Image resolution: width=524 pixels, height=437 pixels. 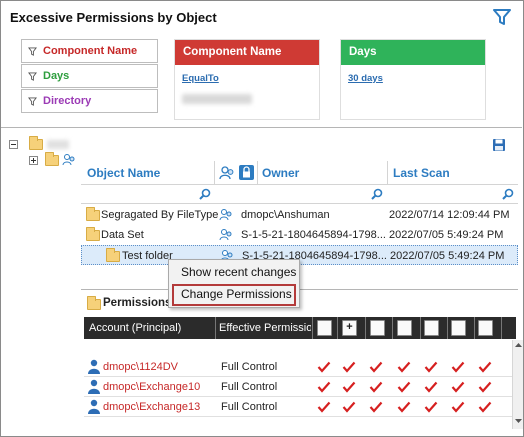 What do you see at coordinates (485, 328) in the screenshot?
I see `permission-icon-copy` at bounding box center [485, 328].